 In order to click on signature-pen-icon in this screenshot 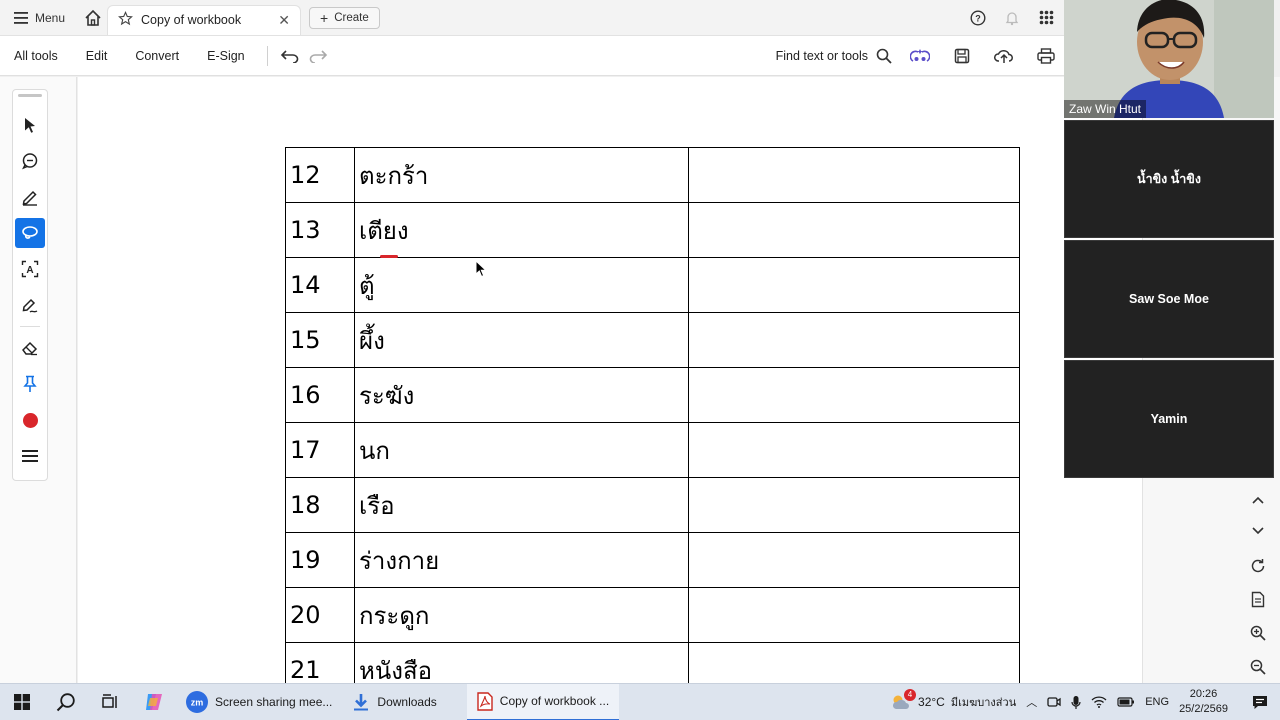, I will do `click(30, 305)`.